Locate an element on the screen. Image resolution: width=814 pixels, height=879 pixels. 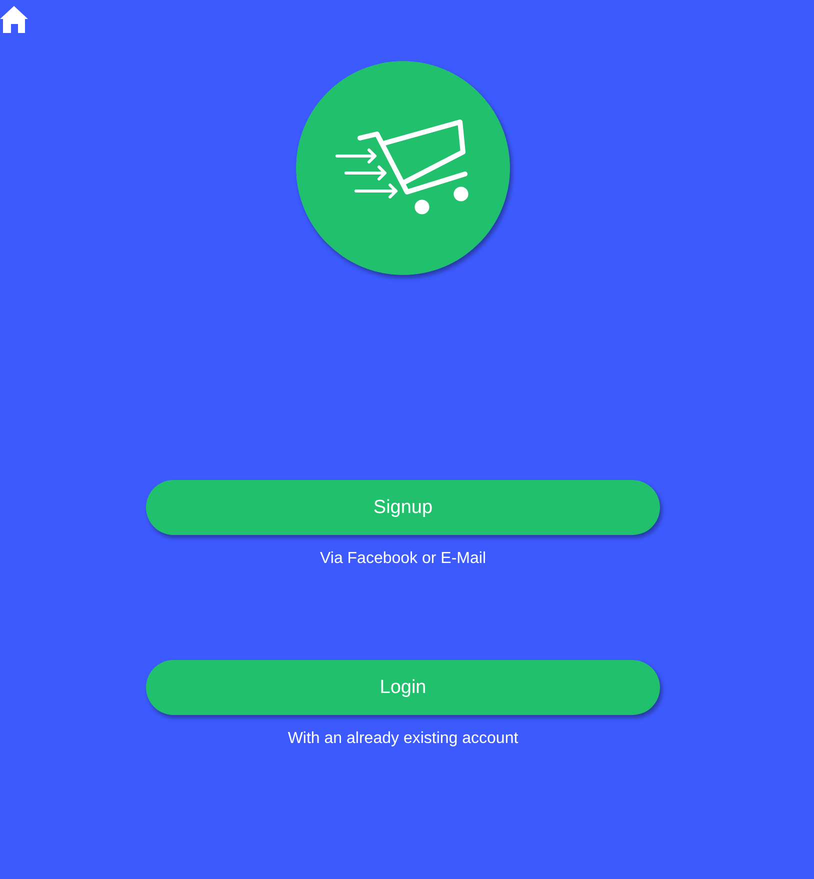
shopping-cart-logo-icon is located at coordinates (403, 168).